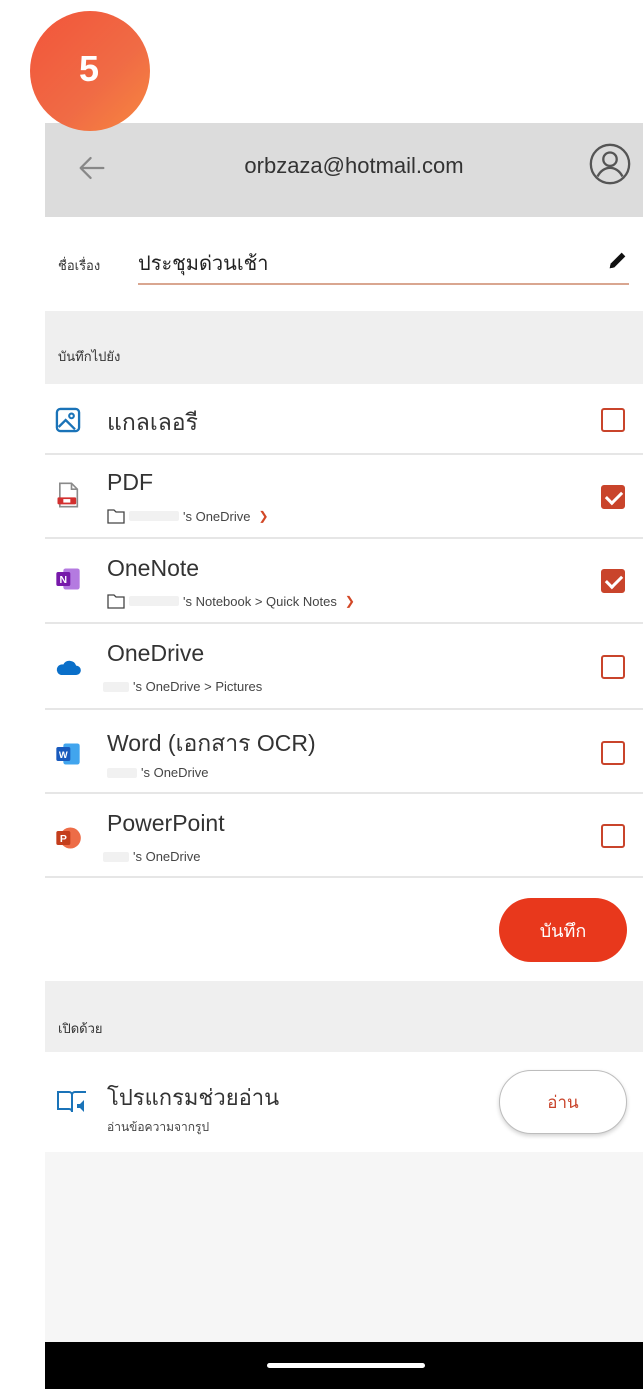 The height and width of the screenshot is (1389, 643). Describe the element at coordinates (344, 752) in the screenshot. I see `save-target-word: W Word (เอกสาร OCR) 's OneDrive` at that location.